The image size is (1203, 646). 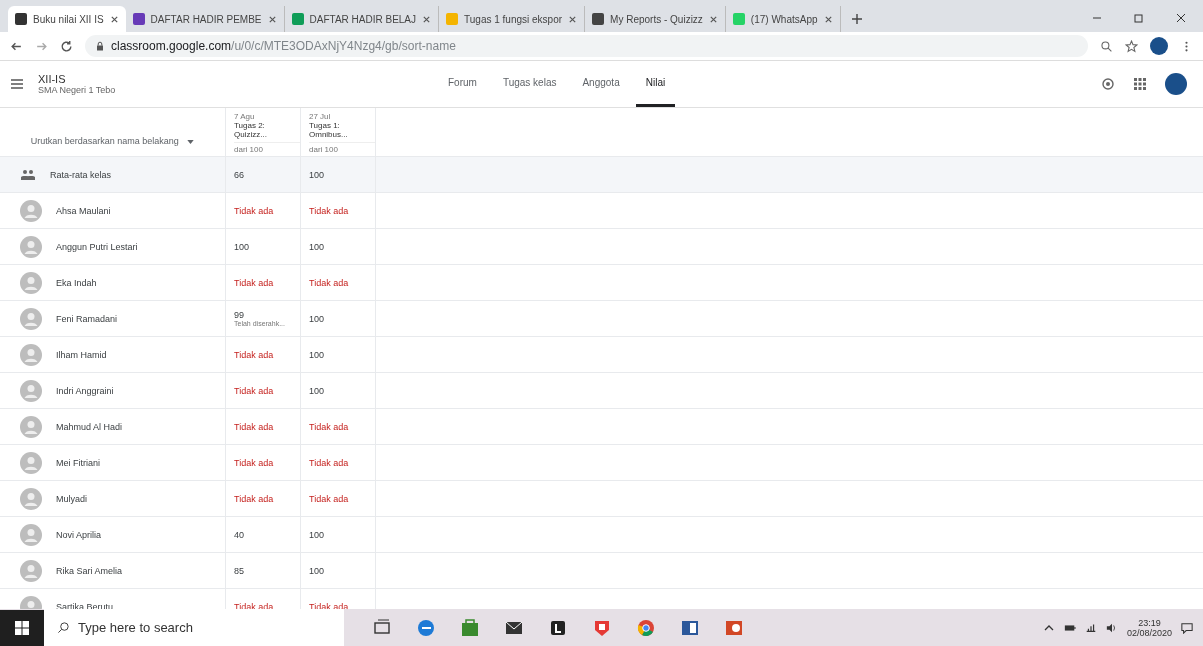 I want to click on nav-tab: Nilai, so click(x=655, y=84).